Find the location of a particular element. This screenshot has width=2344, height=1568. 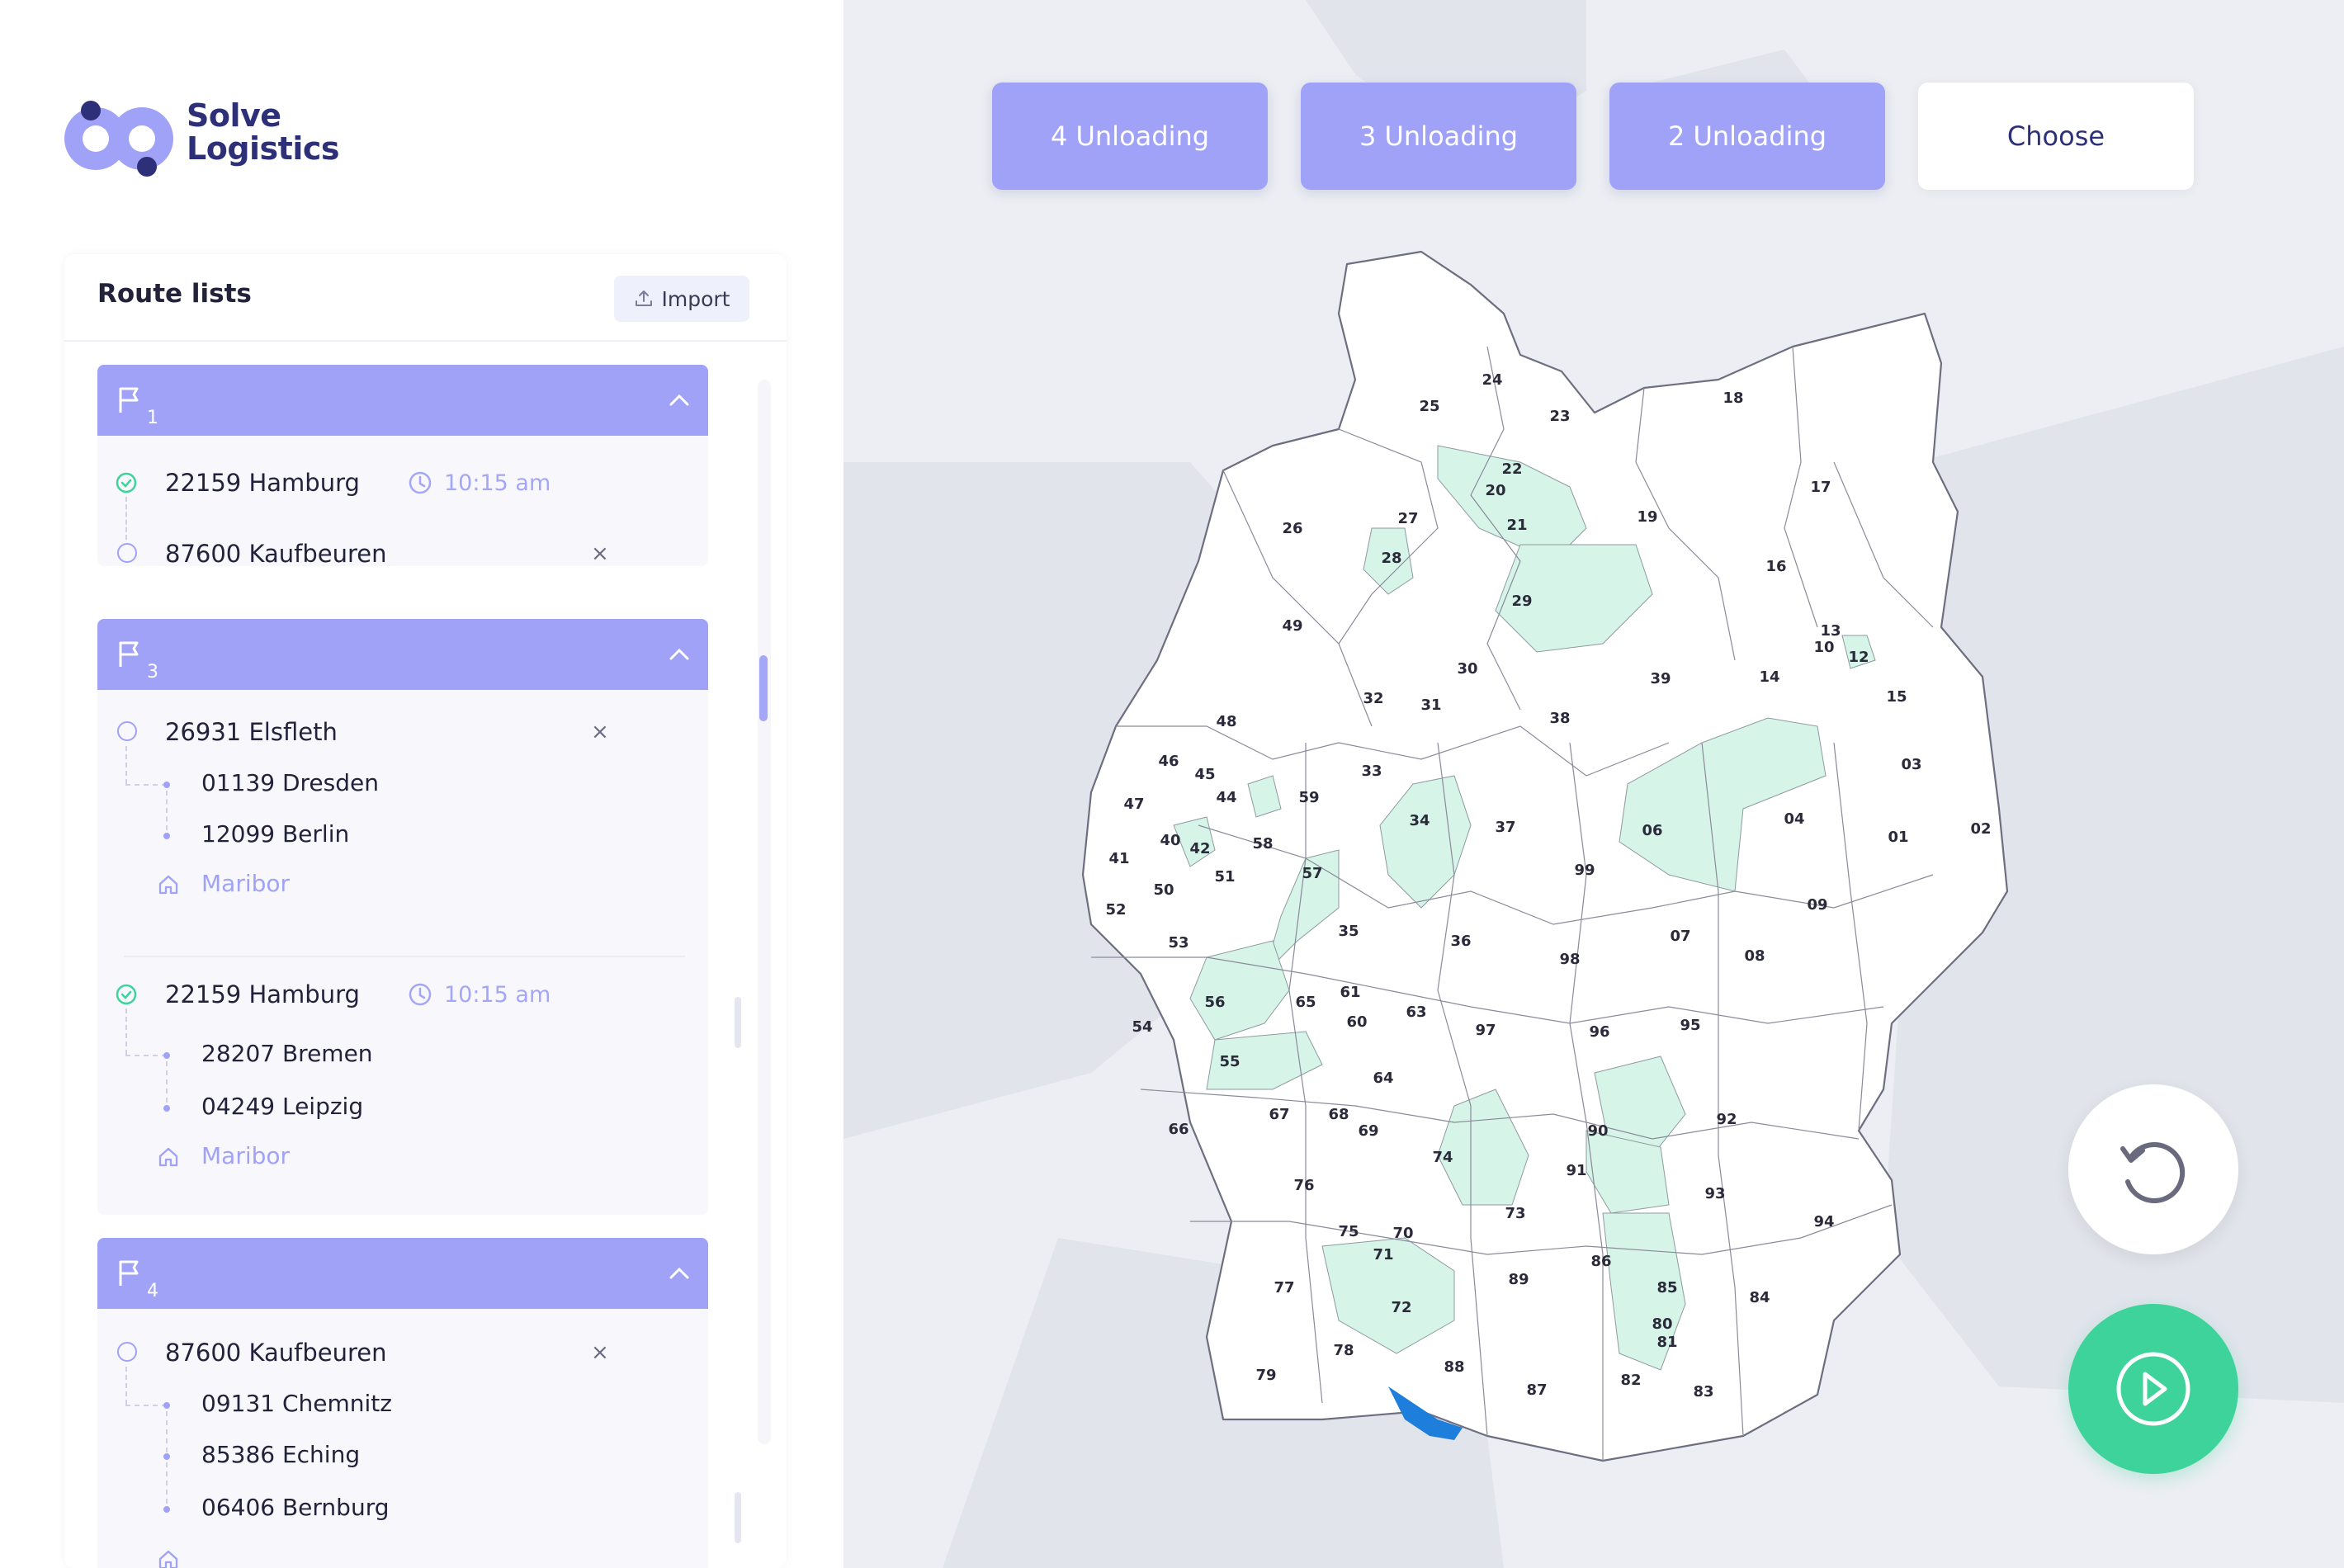

region-label-01: 01 is located at coordinates (1898, 837).